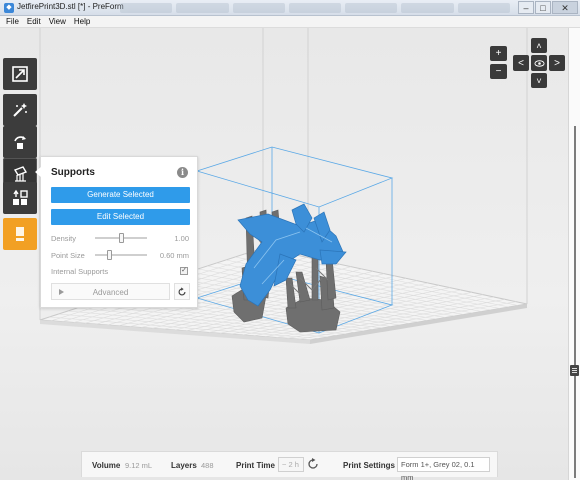  I want to click on menu-bar: File Edit View Help, so click(290, 22).